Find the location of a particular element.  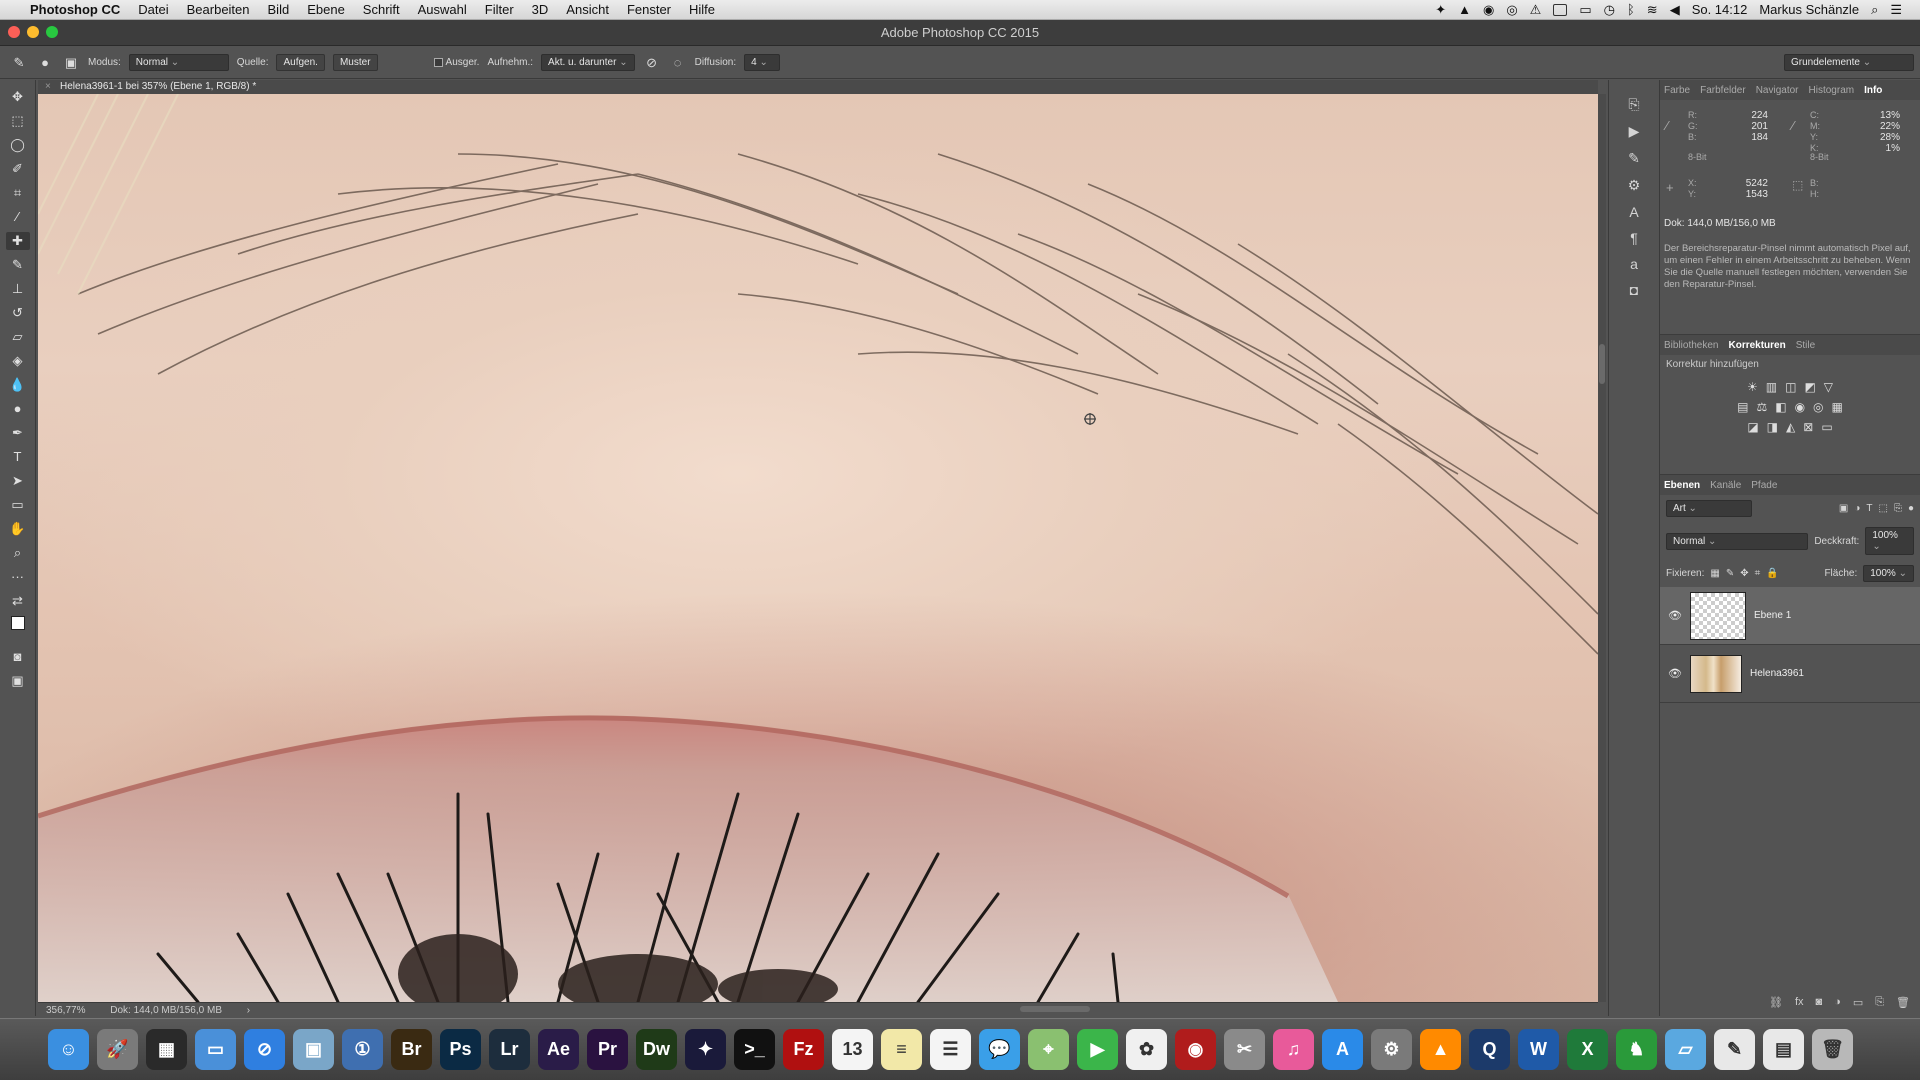

move-tool-icon: ✥ is located at coordinates (18, 97).